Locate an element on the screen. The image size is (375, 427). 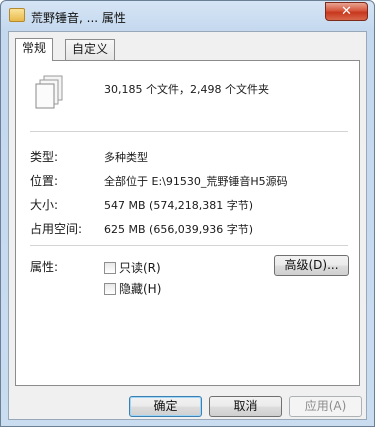
type-label: 类型: is located at coordinates (44, 157).